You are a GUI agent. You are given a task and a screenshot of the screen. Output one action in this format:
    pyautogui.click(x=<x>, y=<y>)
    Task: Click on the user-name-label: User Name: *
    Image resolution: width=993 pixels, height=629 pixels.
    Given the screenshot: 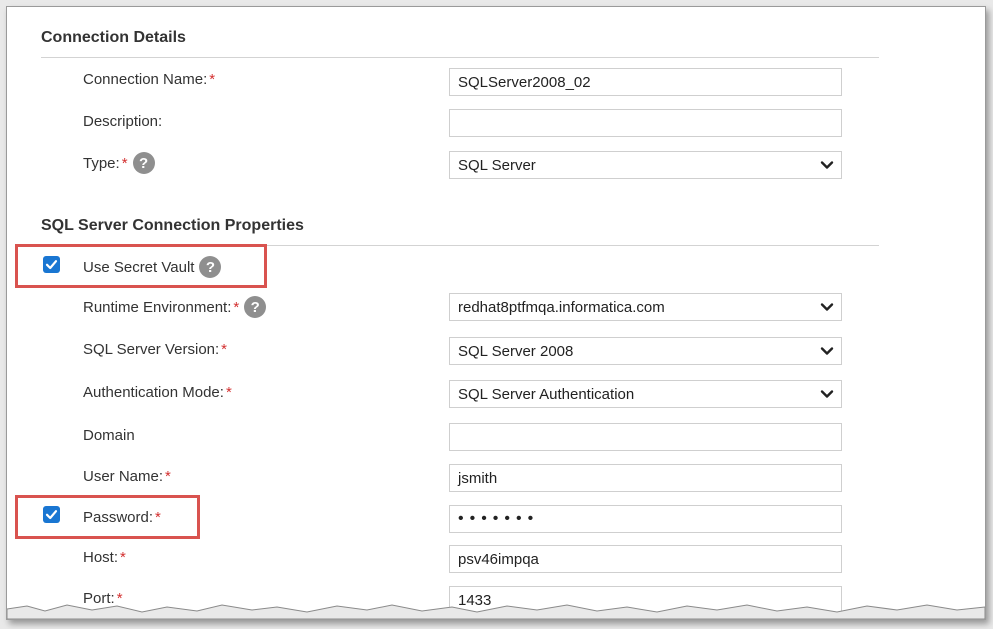 What is the action you would take?
    pyautogui.click(x=127, y=476)
    